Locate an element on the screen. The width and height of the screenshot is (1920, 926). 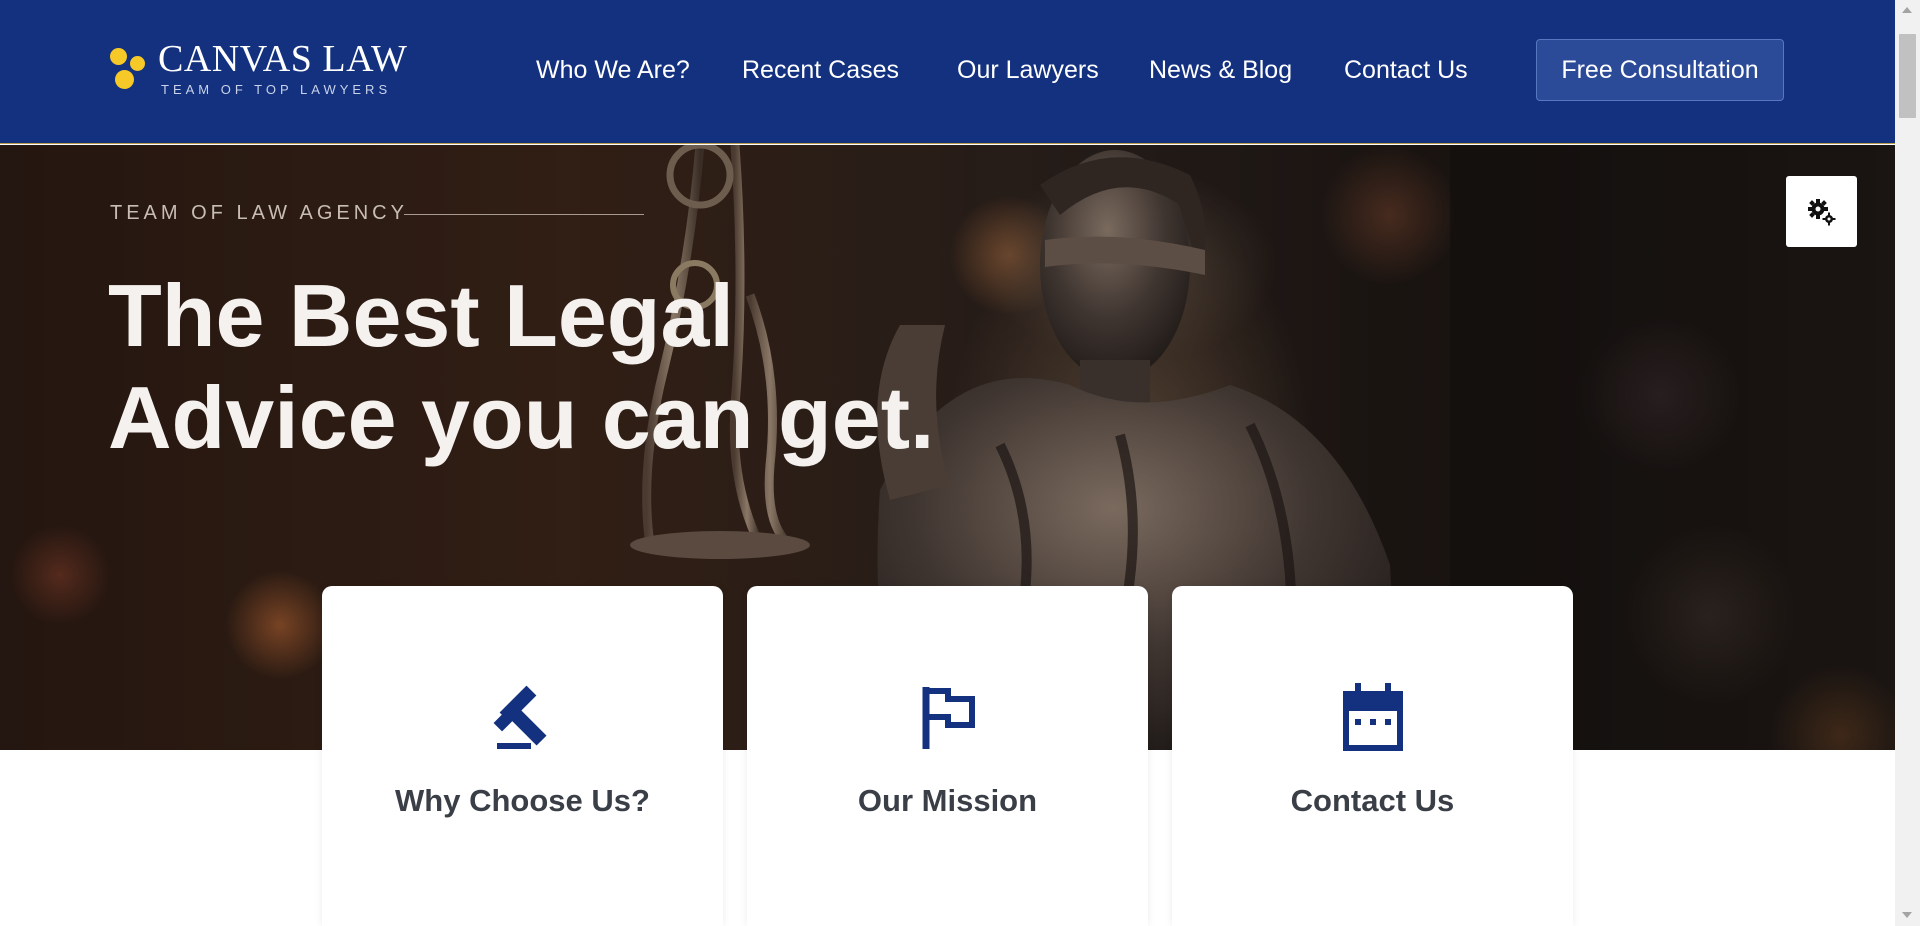
feature-label: Our Mission is located at coordinates (947, 800).